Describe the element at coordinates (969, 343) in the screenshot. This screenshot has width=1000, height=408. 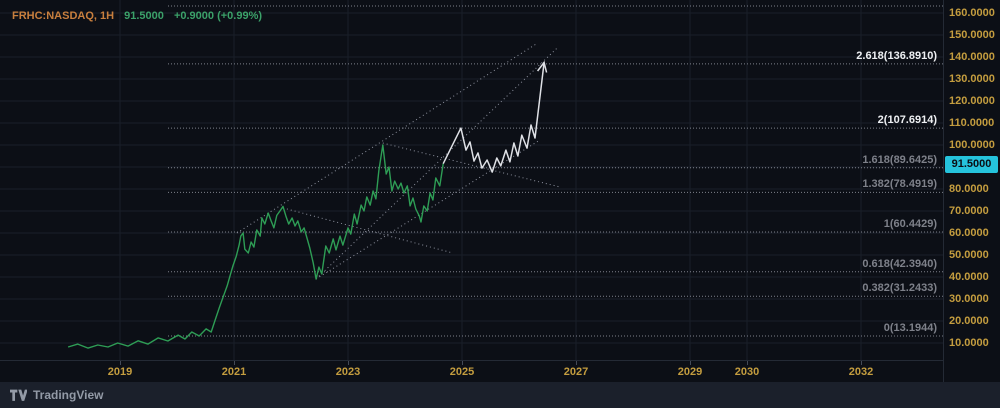
I see `price-axis-label: 10.0000` at that location.